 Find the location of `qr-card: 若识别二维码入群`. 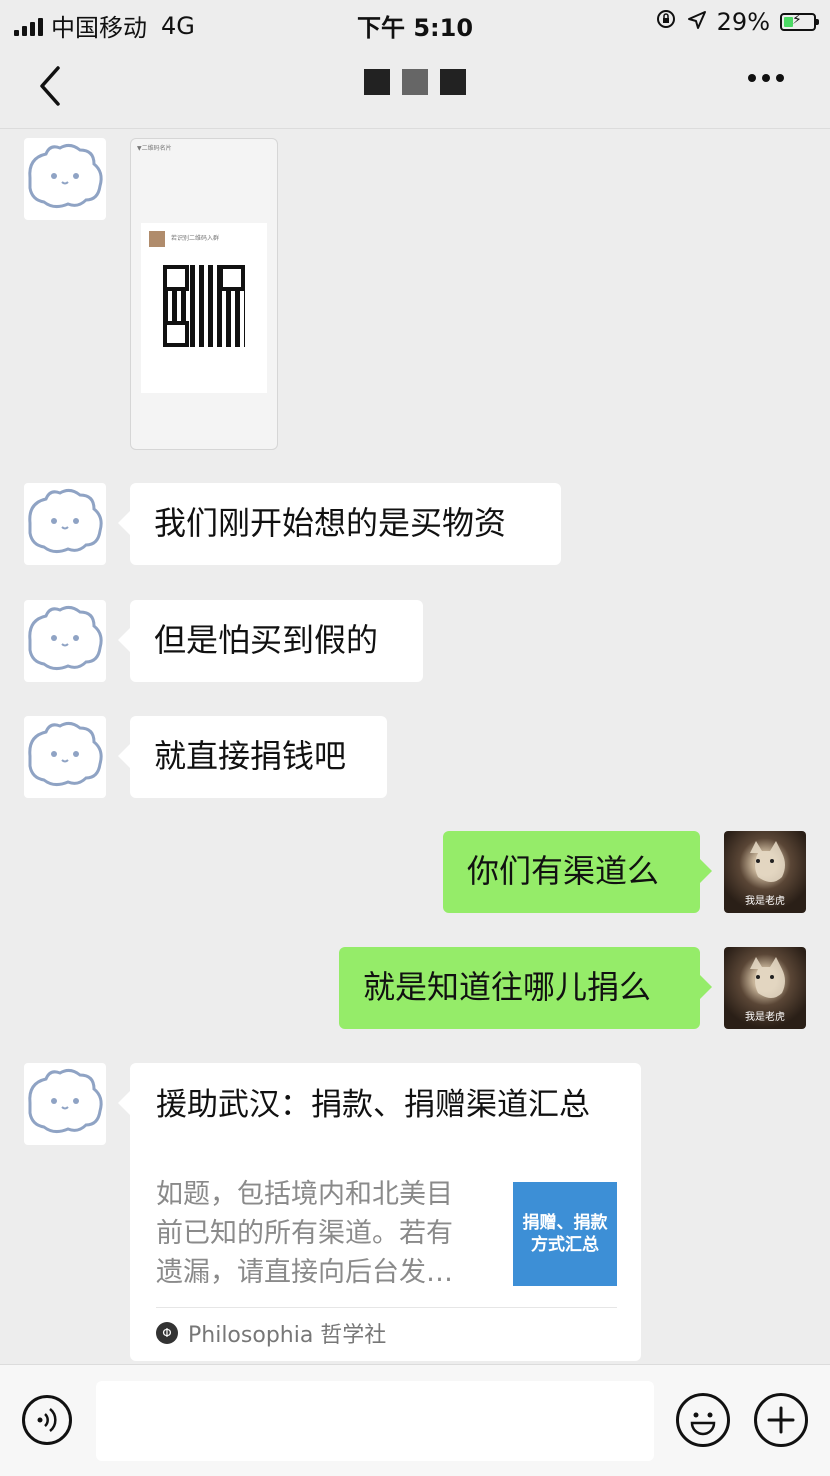

qr-card: 若识别二维码入群 is located at coordinates (204, 308).